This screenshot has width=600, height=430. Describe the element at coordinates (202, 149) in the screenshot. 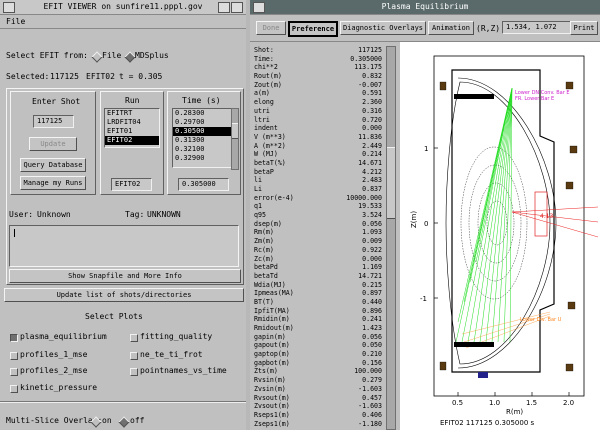

I see `time-item: 0.32100` at that location.